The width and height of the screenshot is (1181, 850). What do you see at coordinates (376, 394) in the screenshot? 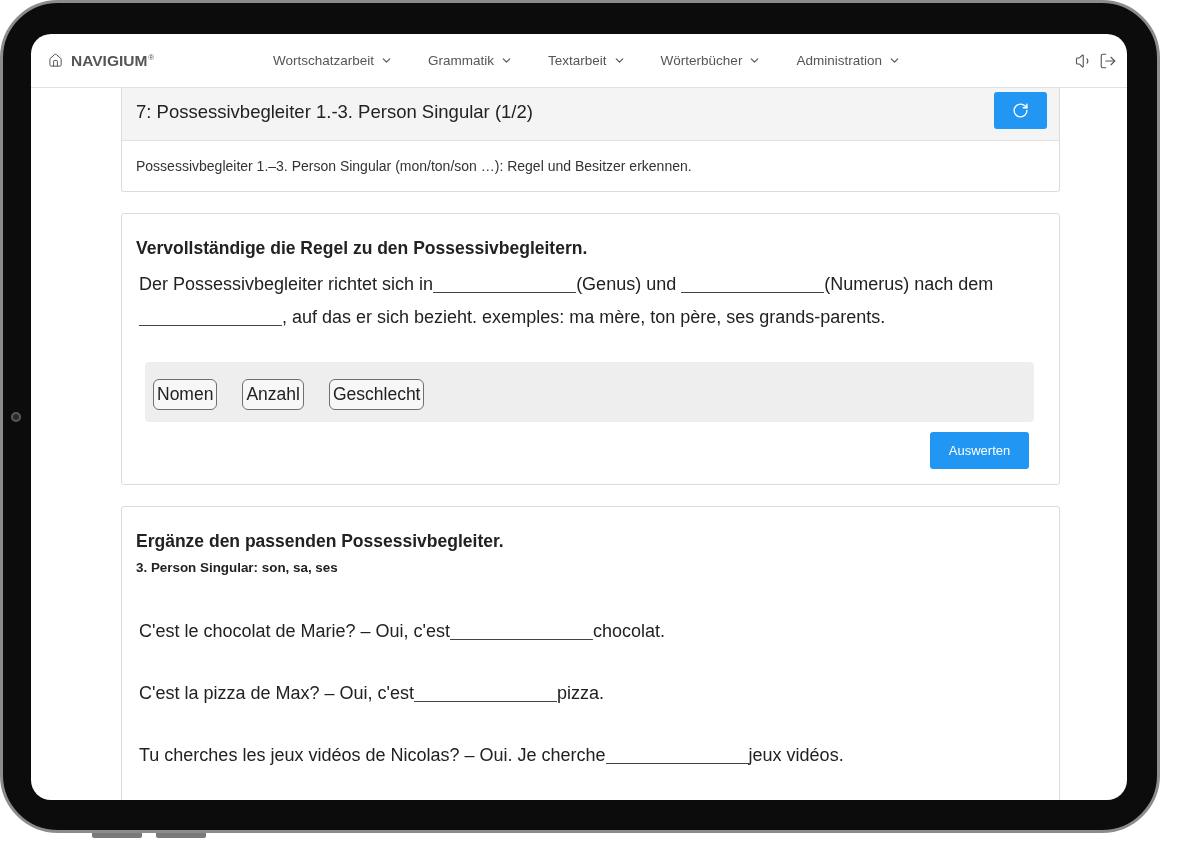
I see `word-chip: Geschlecht` at bounding box center [376, 394].